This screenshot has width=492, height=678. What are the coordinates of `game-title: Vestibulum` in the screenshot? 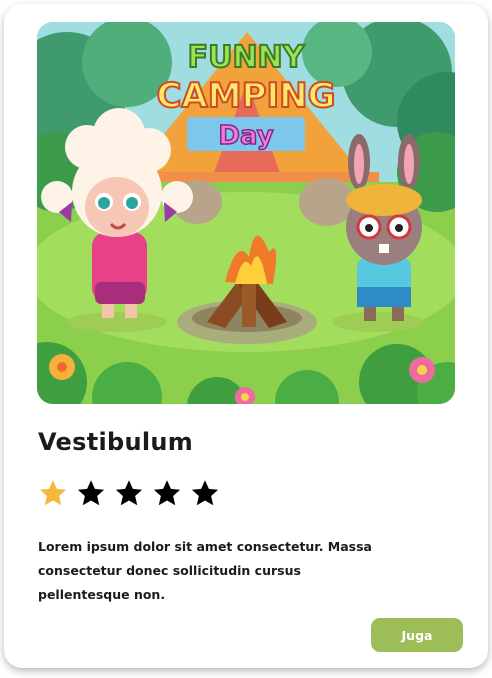 It's located at (116, 442).